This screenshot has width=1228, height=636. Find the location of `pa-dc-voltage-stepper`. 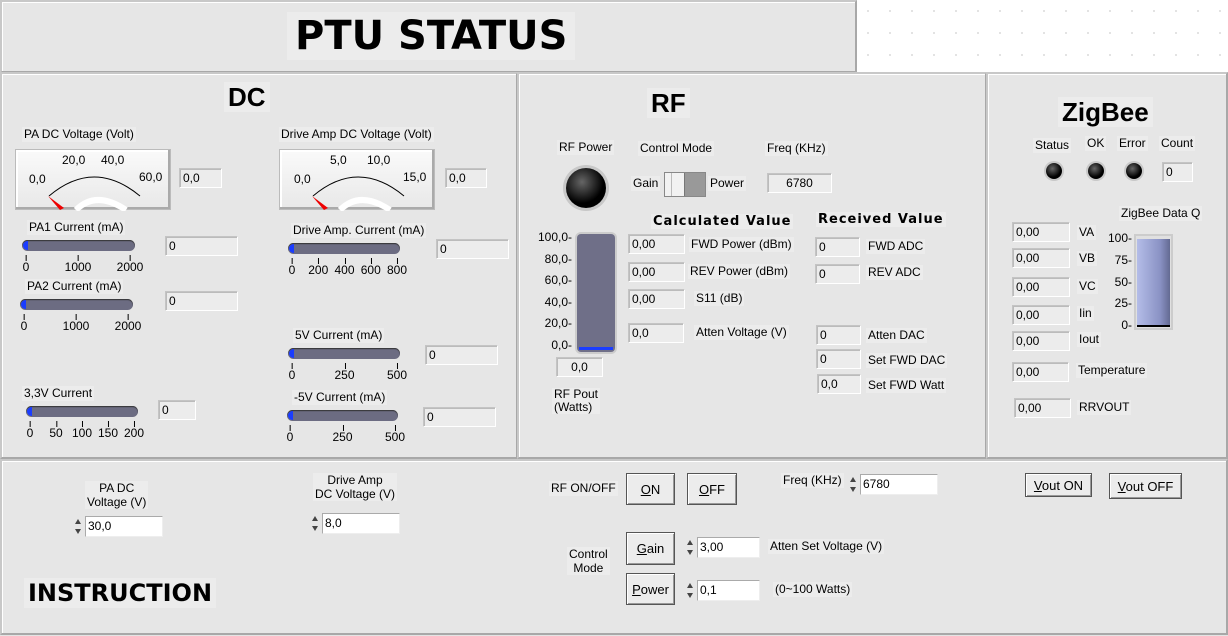

pa-dc-voltage-stepper is located at coordinates (78, 526).